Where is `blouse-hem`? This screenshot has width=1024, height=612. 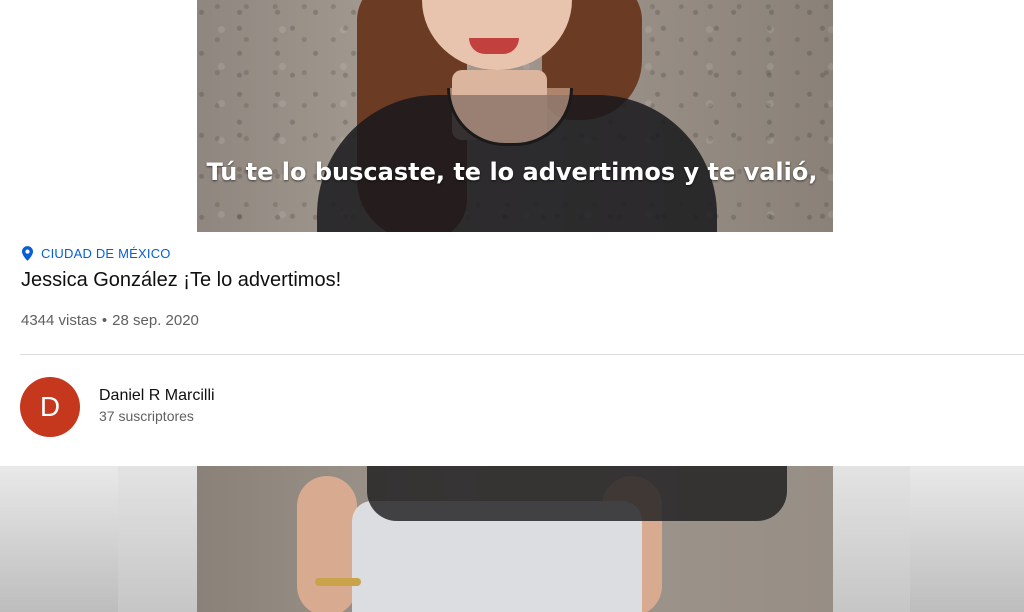 blouse-hem is located at coordinates (577, 493).